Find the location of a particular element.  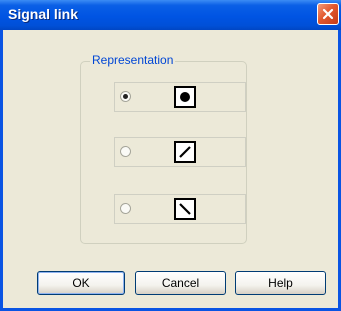

option-forward-slash is located at coordinates (180, 152).